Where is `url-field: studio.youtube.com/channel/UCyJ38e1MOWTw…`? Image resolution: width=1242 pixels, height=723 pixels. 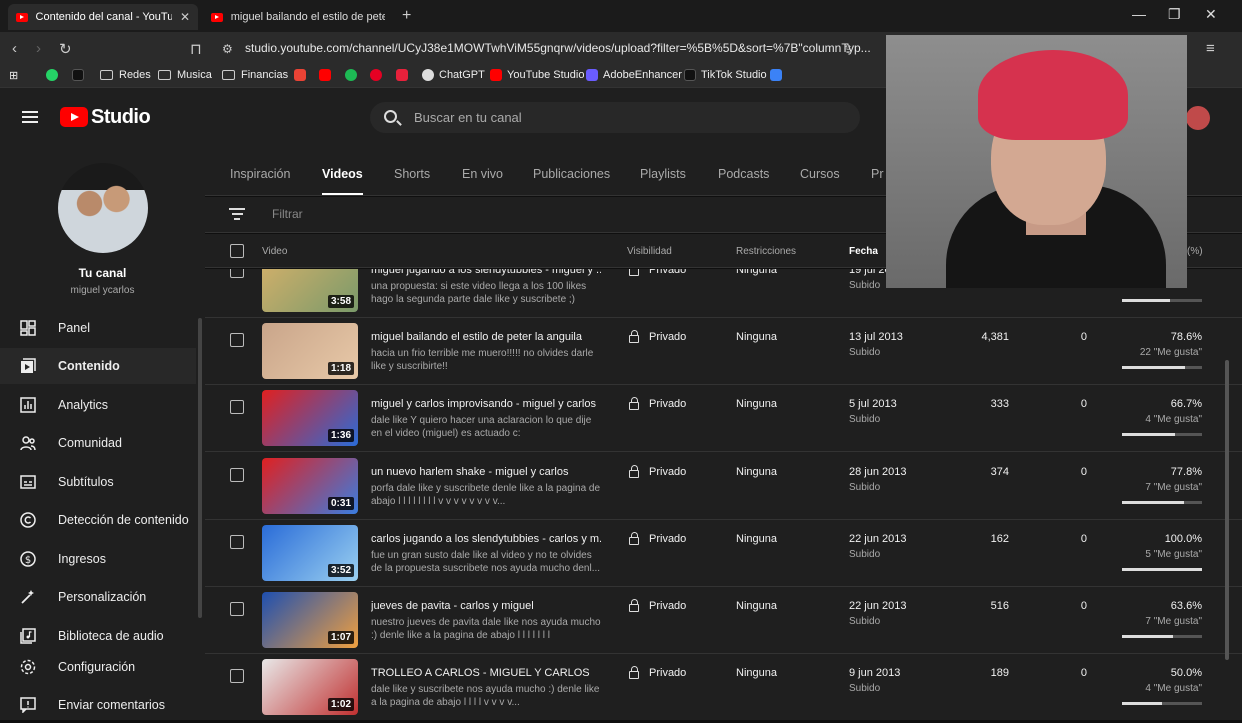
url-field: studio.youtube.com/channel/UCyJ38e1MOWTw… is located at coordinates (558, 48).